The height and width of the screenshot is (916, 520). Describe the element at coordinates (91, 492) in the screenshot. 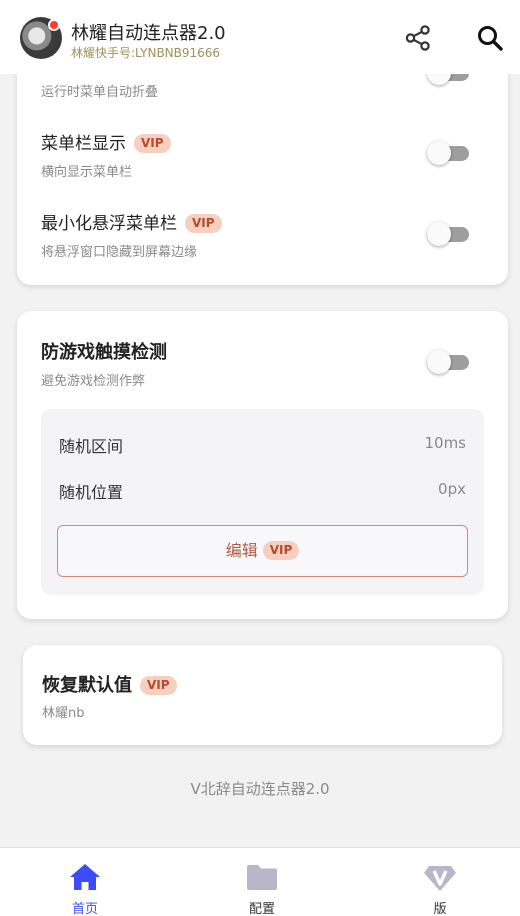

I see `random-position-label: 随机位置` at that location.